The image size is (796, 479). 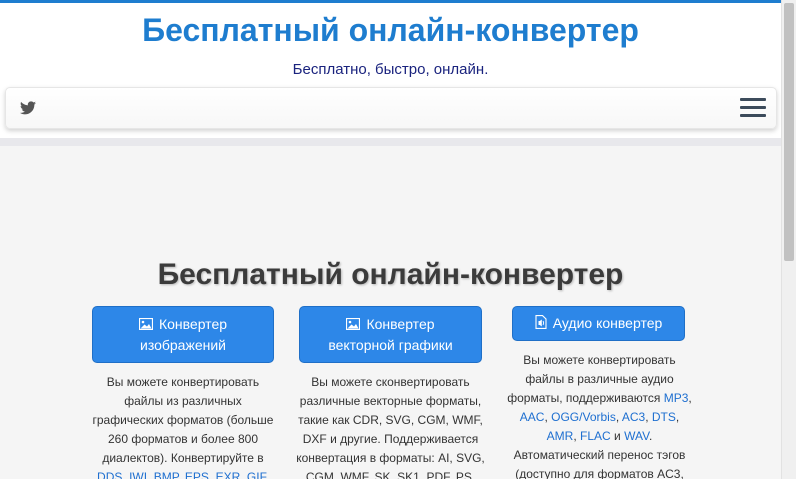 What do you see at coordinates (183, 473) in the screenshot?
I see `format-links: DDS, IWI, BMP, EPS, EXR, GIF,` at bounding box center [183, 473].